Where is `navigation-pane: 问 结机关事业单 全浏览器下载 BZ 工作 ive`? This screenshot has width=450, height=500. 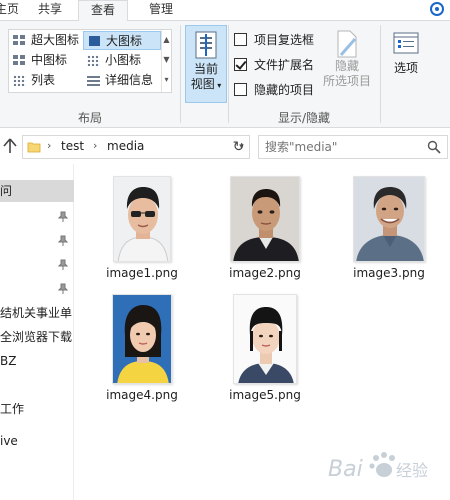 navigation-pane: 问 结机关事业单 全浏览器下载 BZ 工作 ive is located at coordinates (37, 332).